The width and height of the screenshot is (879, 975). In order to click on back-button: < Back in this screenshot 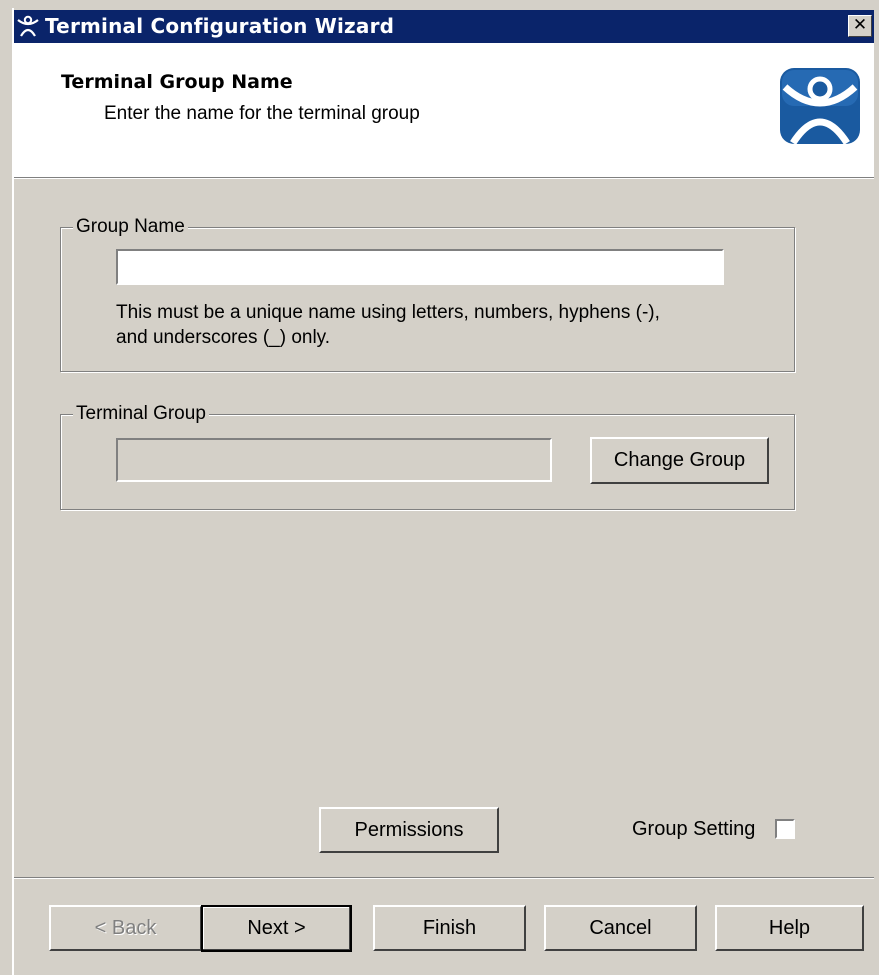, I will do `click(125, 928)`.